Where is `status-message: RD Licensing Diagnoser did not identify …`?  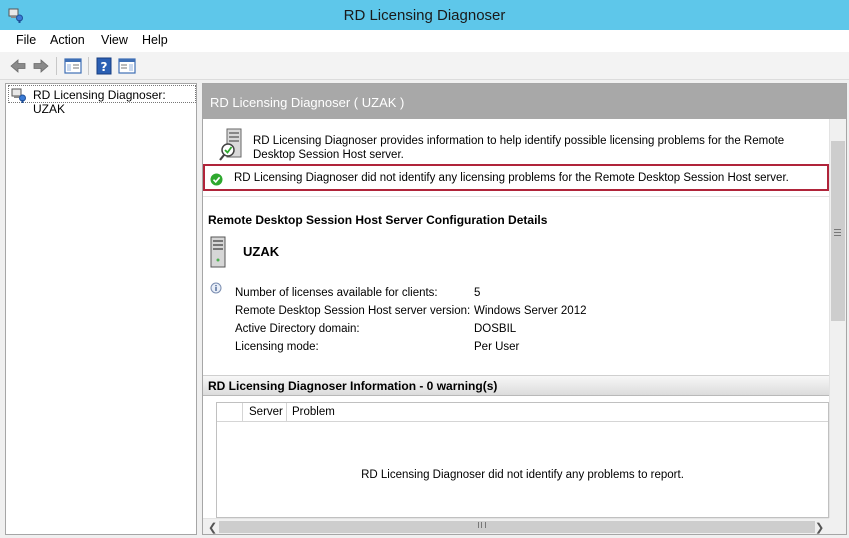 status-message: RD Licensing Diagnoser did not identify … is located at coordinates (516, 177).